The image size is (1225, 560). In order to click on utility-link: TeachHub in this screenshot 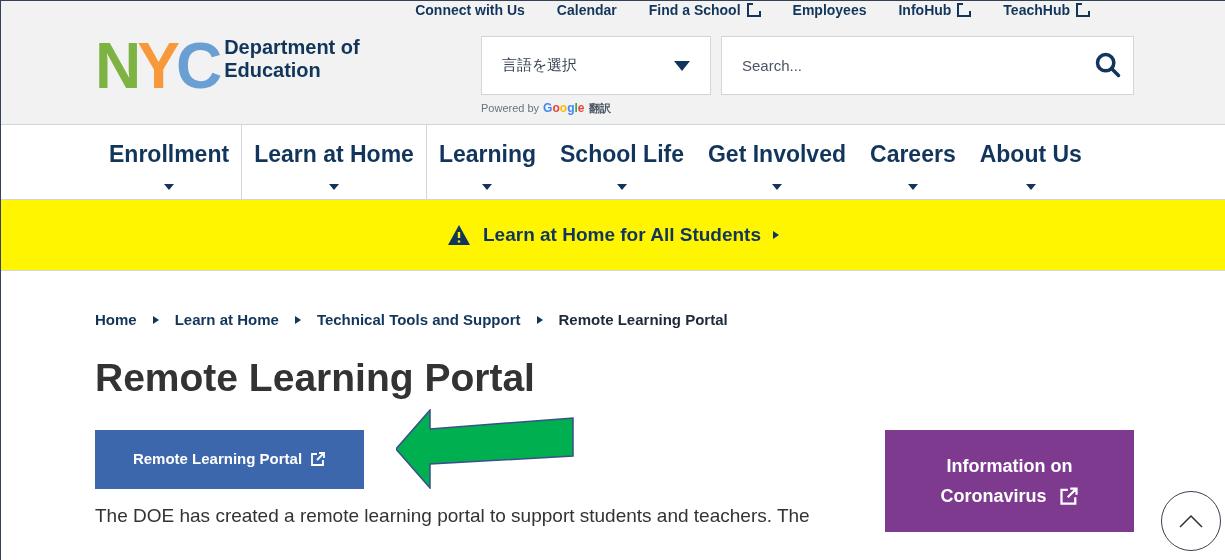, I will do `click(1046, 10)`.